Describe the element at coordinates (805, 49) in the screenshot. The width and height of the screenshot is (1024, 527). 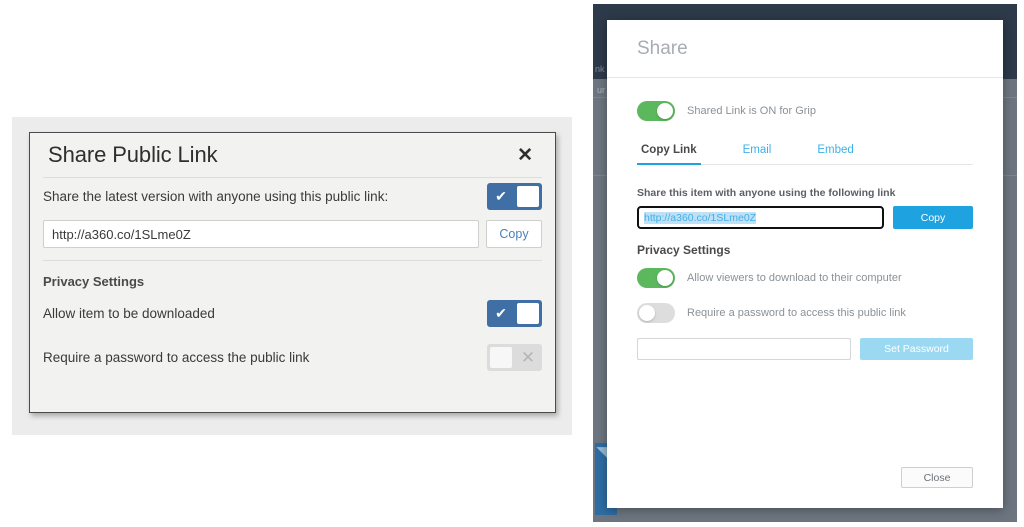
I see `share-modal-header: Share` at that location.